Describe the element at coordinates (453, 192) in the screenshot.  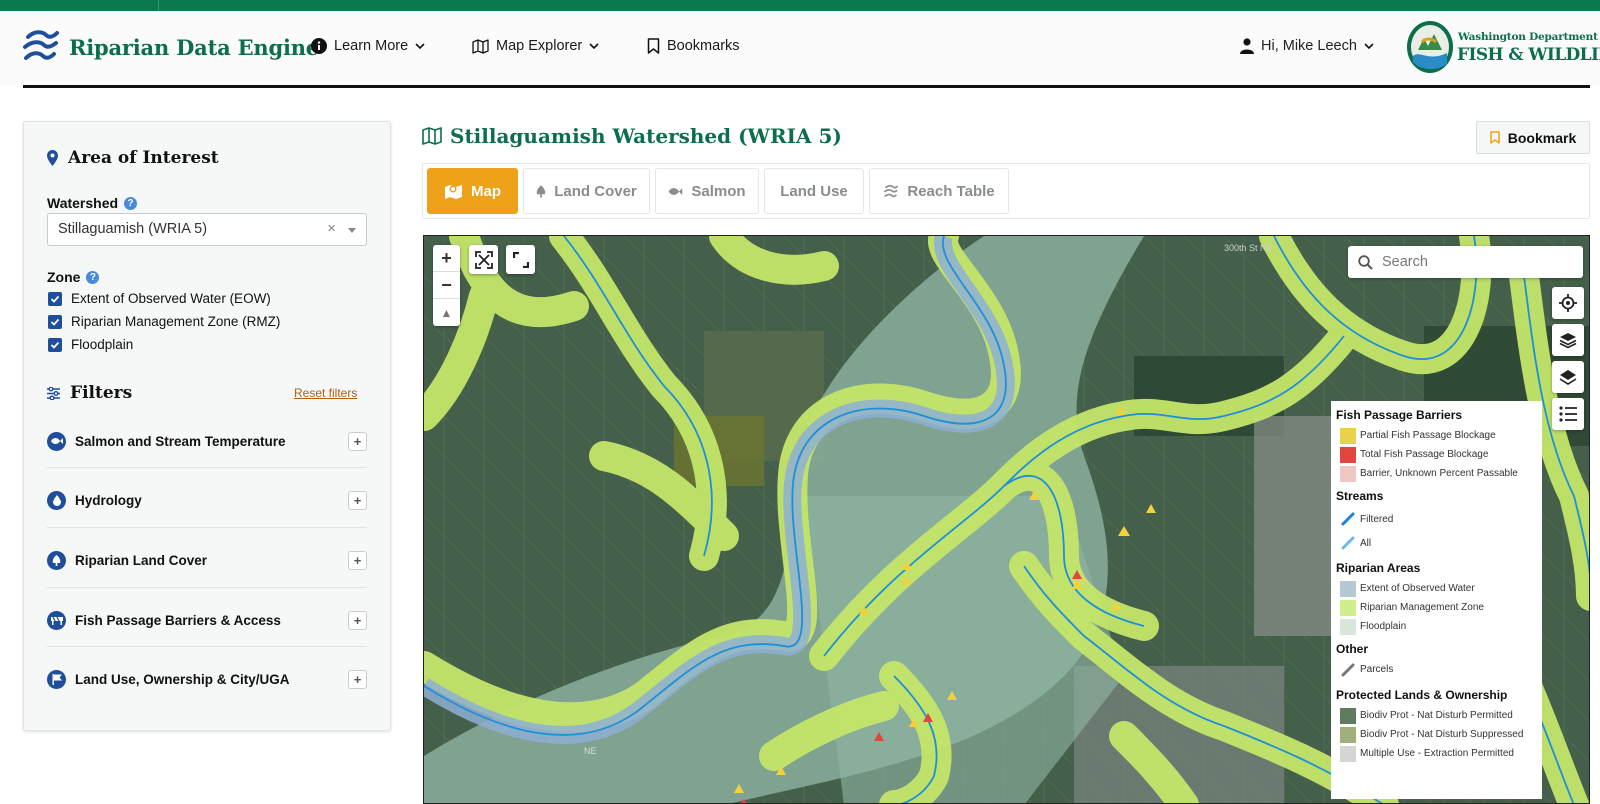
I see `map-marker-icon` at that location.